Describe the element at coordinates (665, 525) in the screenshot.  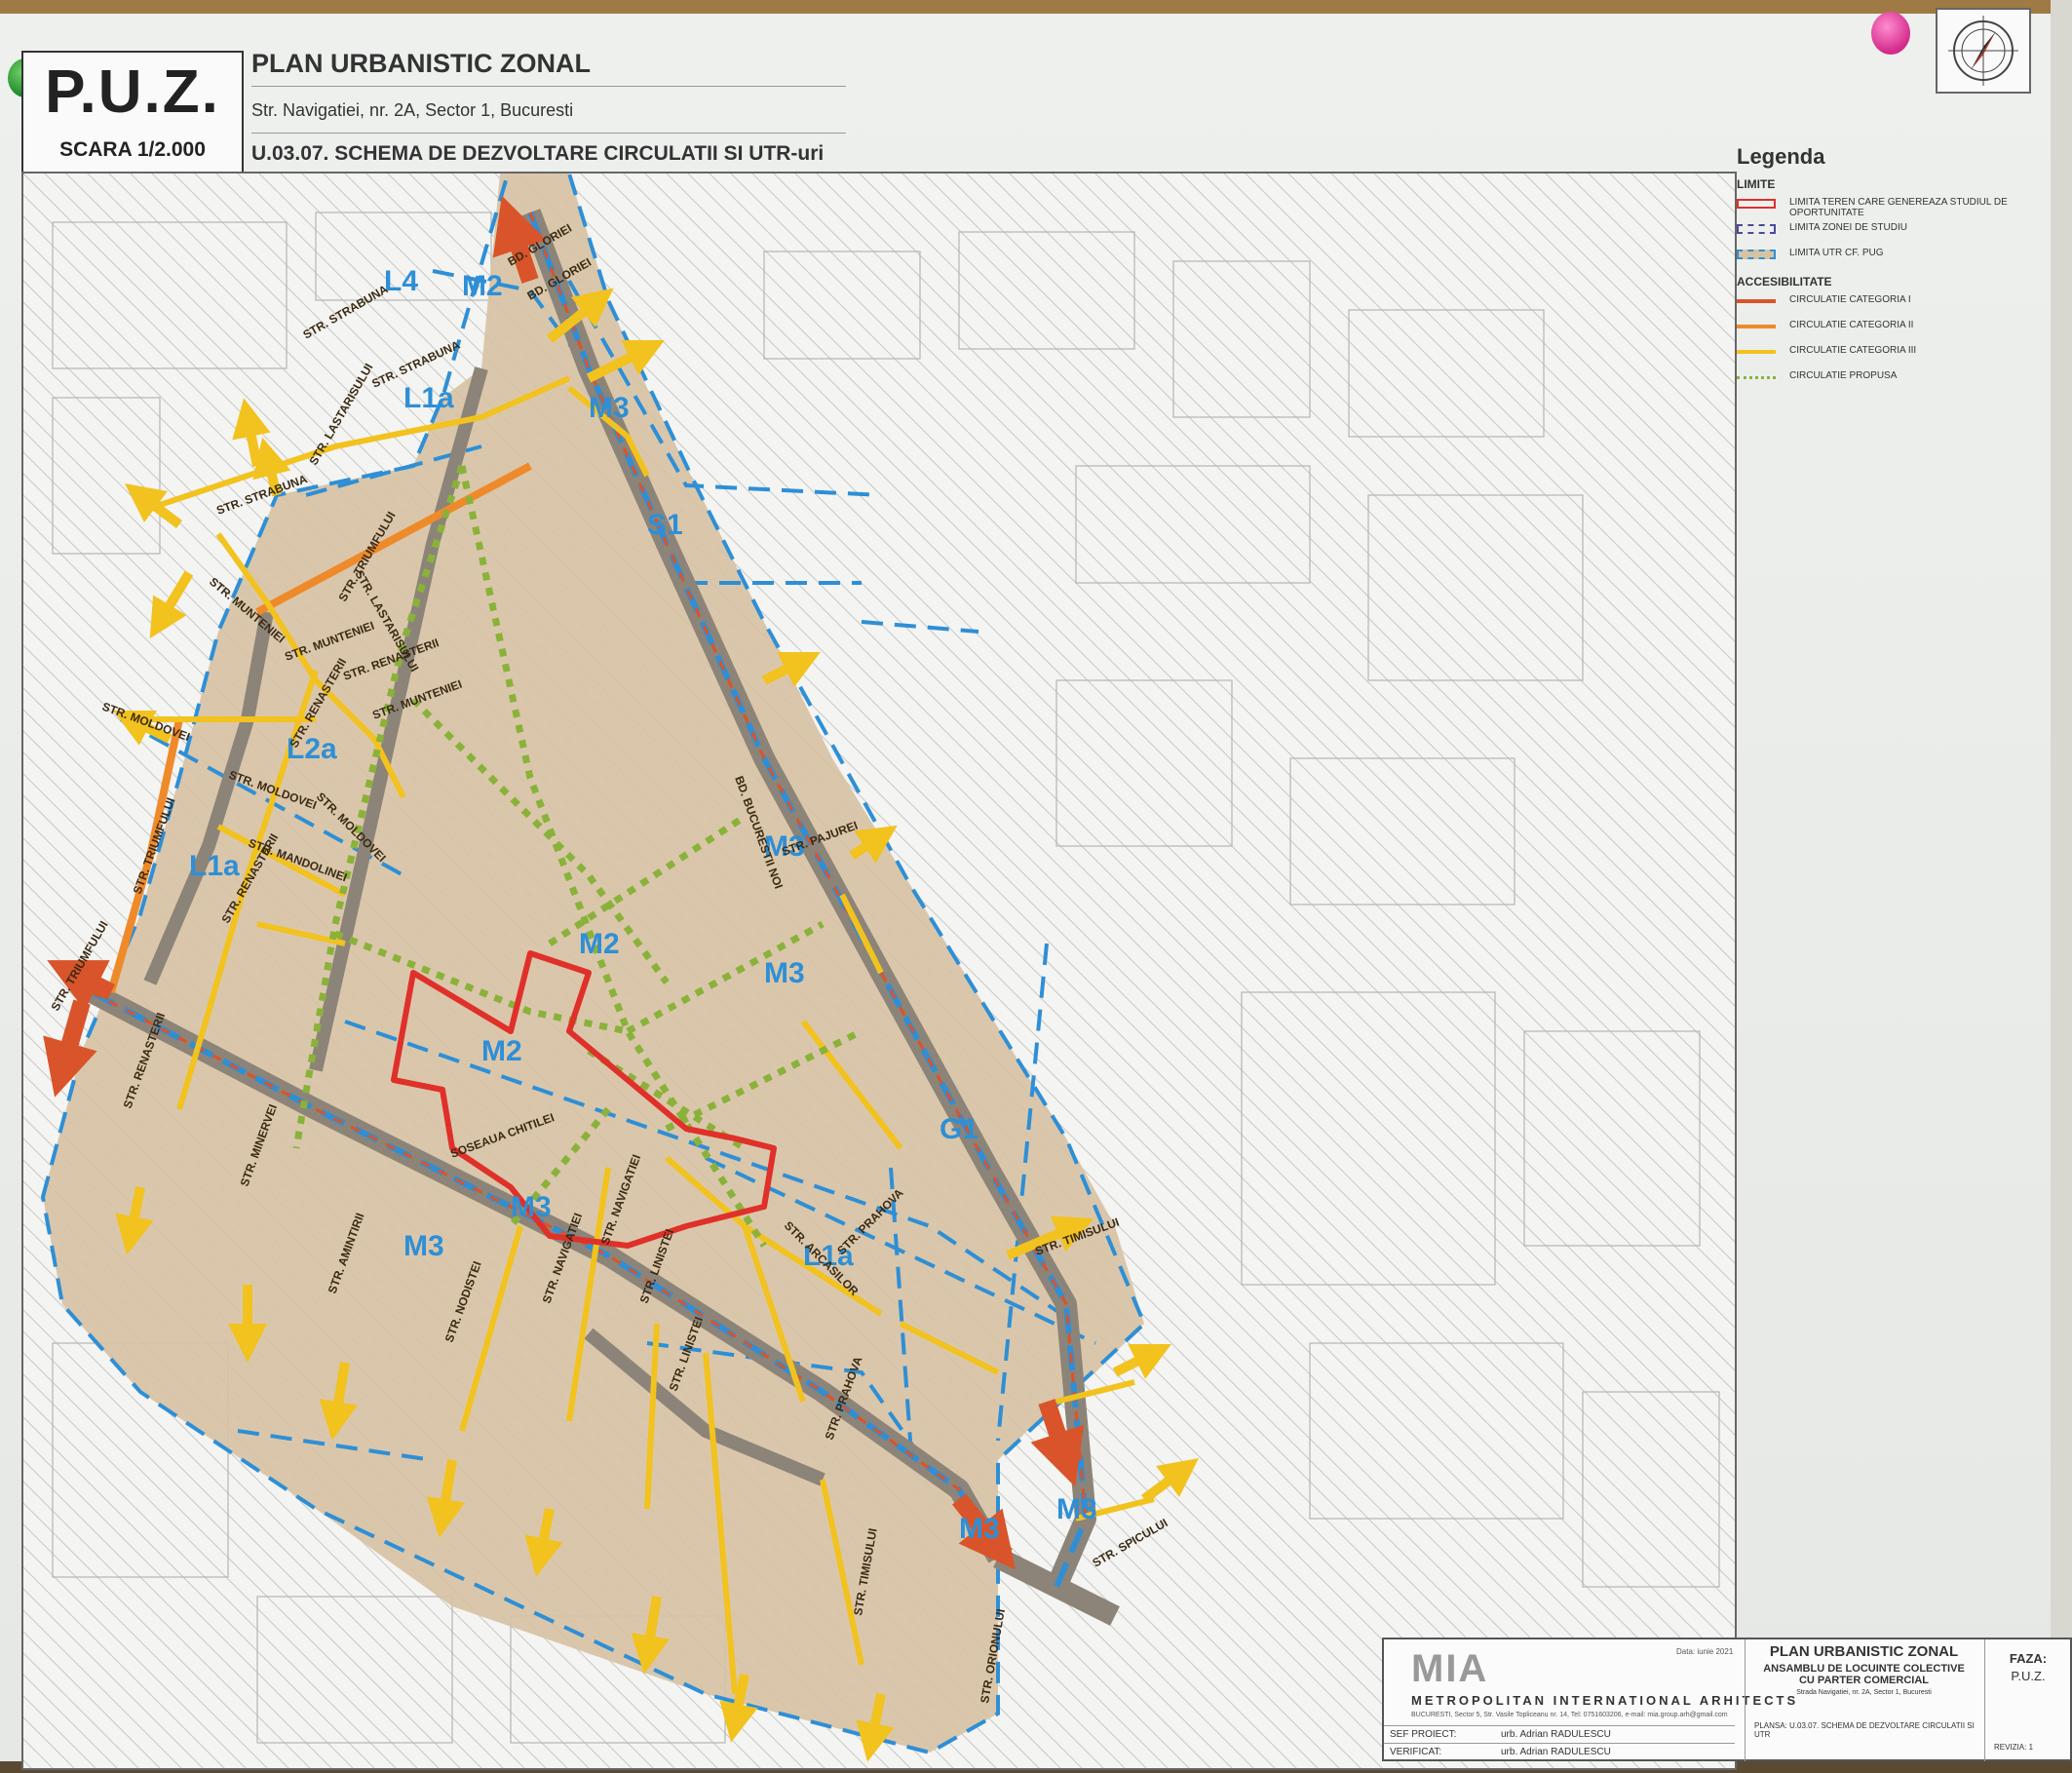
I see `zone-label-s1: S1` at that location.